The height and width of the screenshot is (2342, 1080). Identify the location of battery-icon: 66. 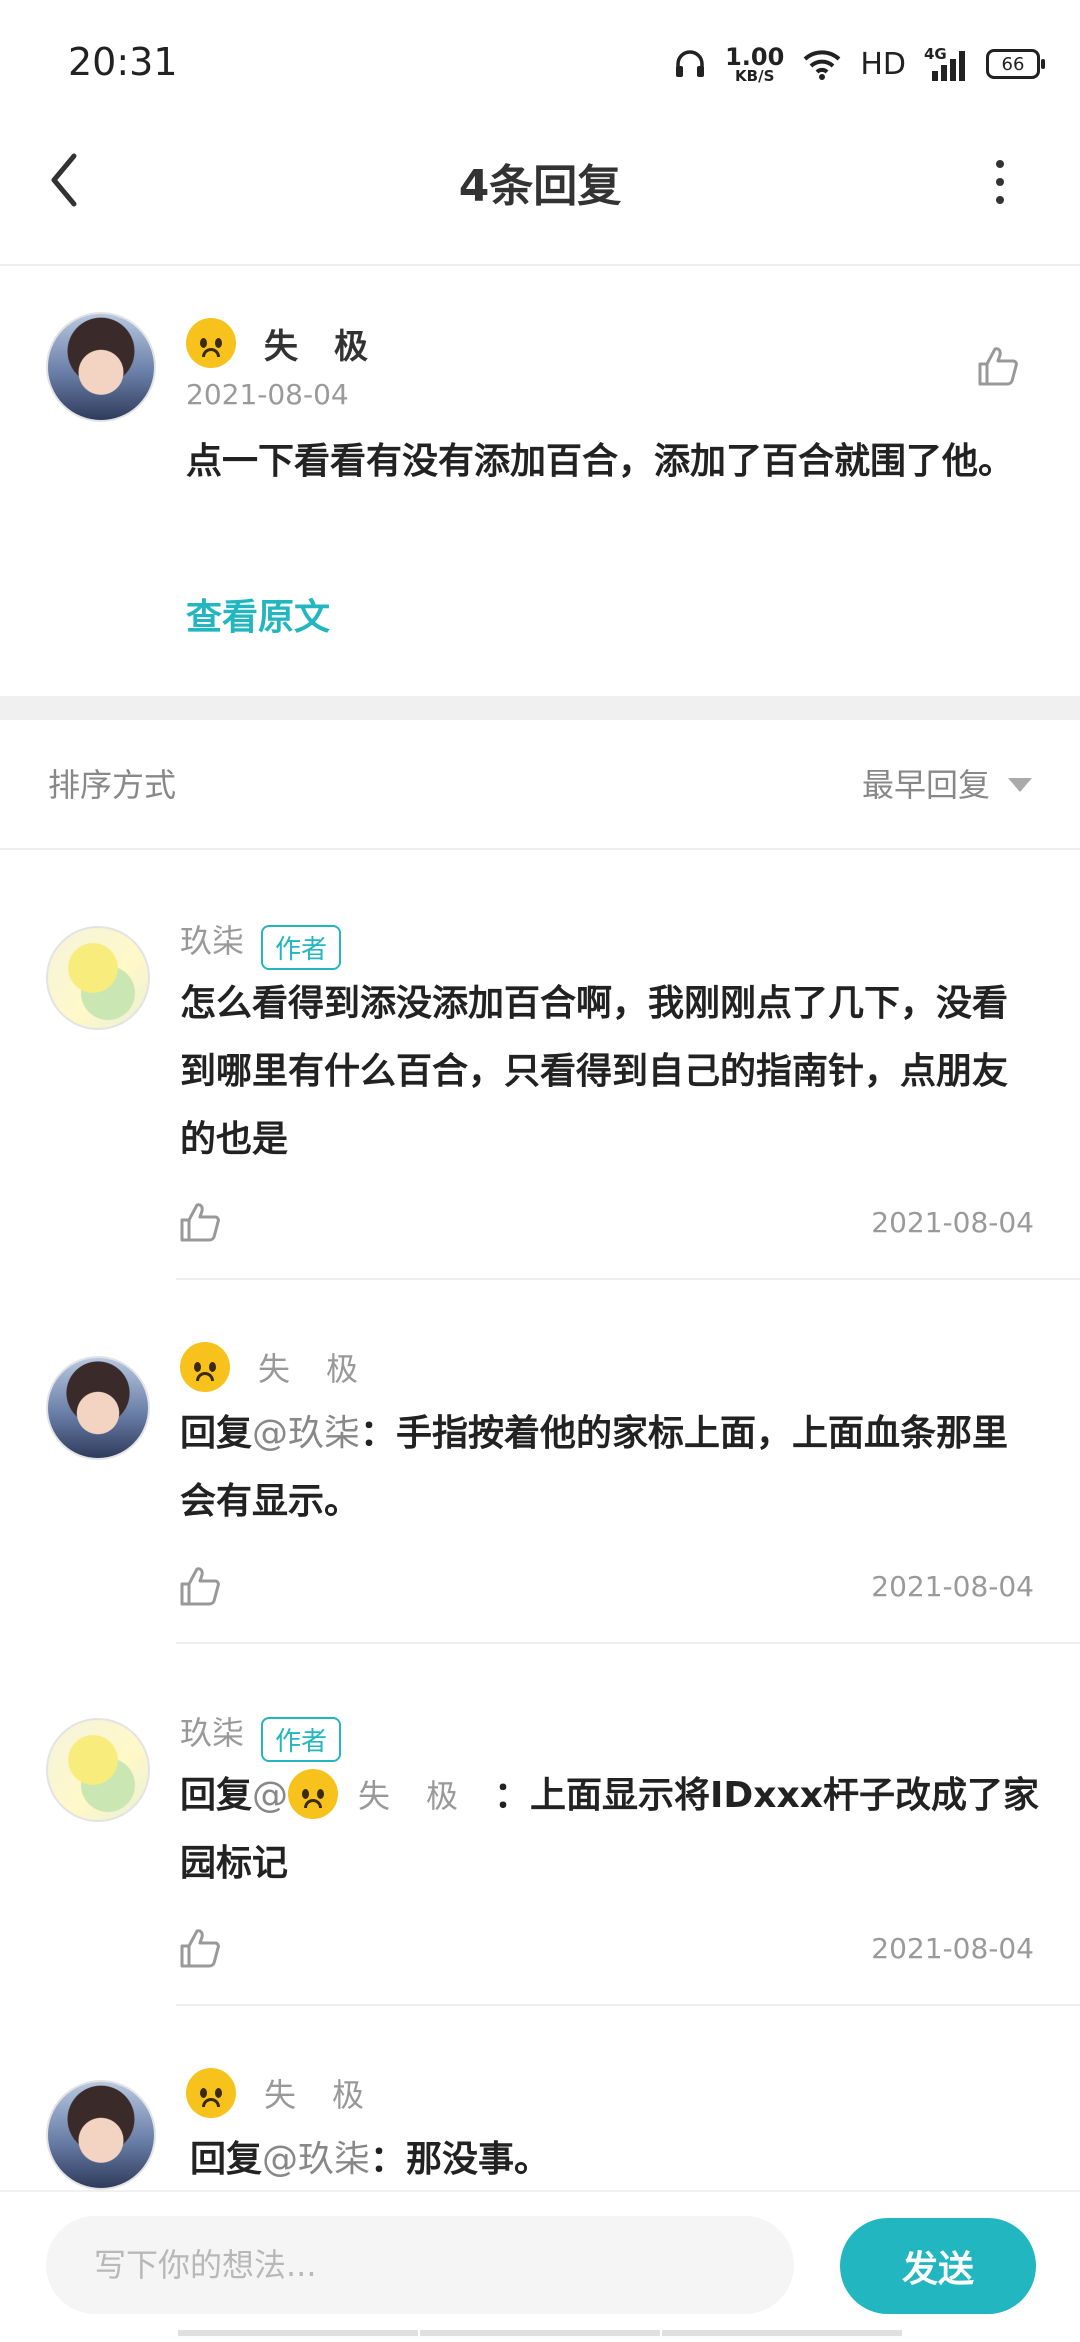
(1015, 64).